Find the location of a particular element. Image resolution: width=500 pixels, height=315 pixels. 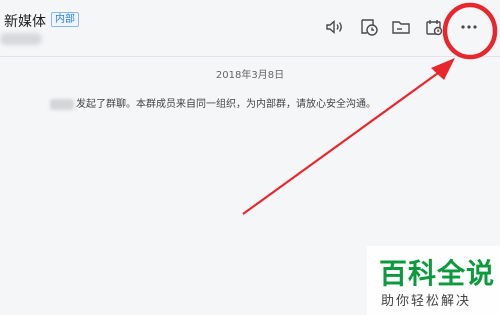

watermark: 百科全说 助你轻松解决 is located at coordinates (433, 280).